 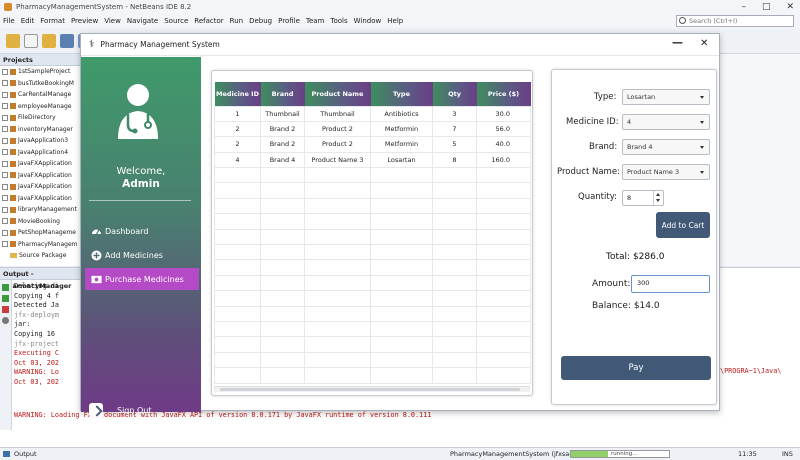 What do you see at coordinates (40, 141) in the screenshot?
I see `project-tree-item: JavaApplication3` at bounding box center [40, 141].